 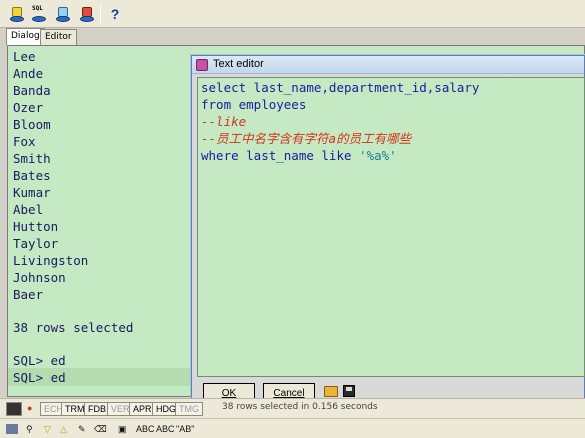 What do you see at coordinates (37, 8) in the screenshot?
I see `sql-tag: SQL` at bounding box center [37, 8].